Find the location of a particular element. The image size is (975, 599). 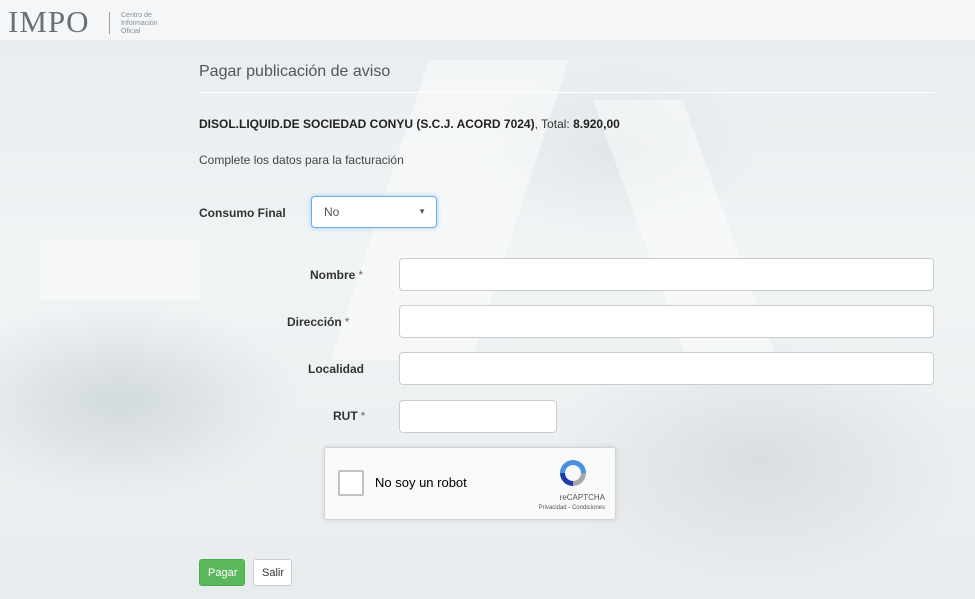

logo-subtitle-line: Información is located at coordinates (139, 23).